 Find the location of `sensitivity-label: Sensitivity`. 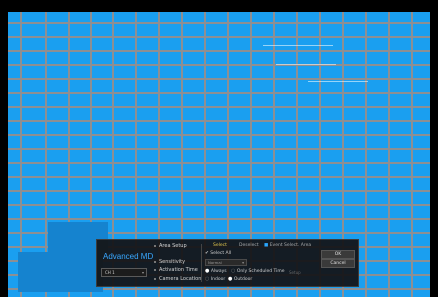

sensitivity-label: Sensitivity is located at coordinates (169, 262).